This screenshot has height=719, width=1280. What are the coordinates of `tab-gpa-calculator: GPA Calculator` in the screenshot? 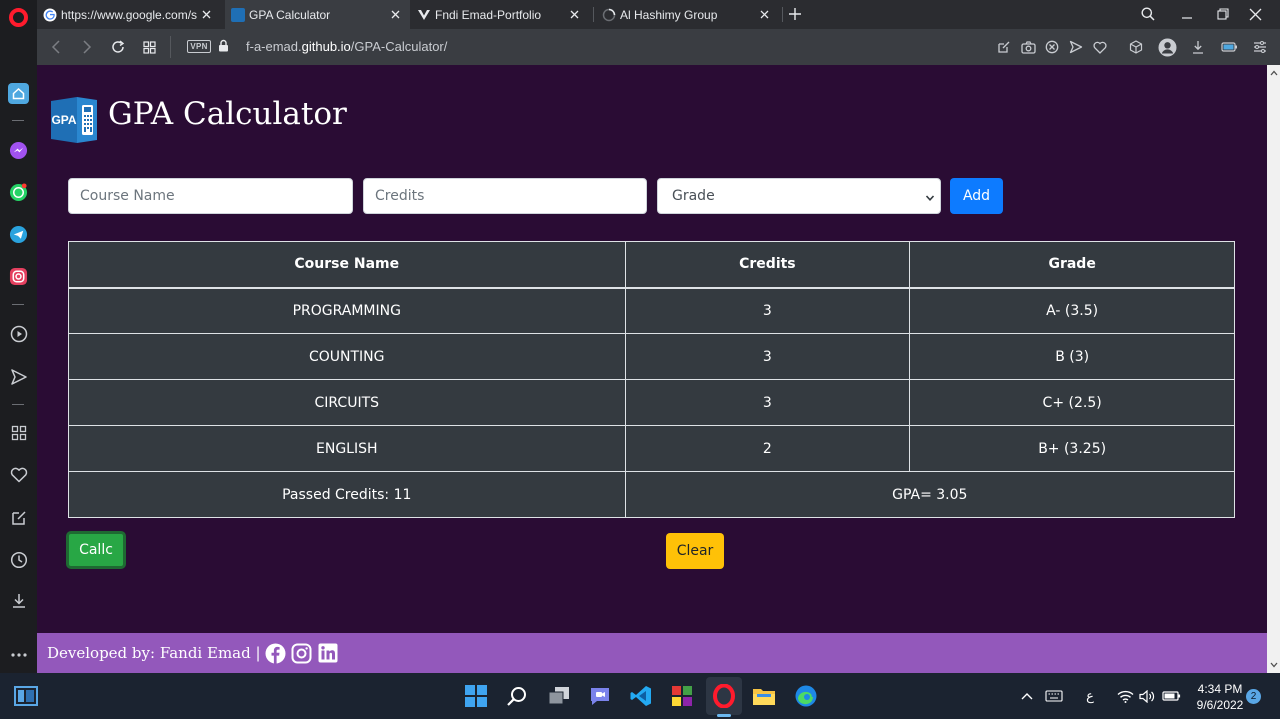 It's located at (317, 14).